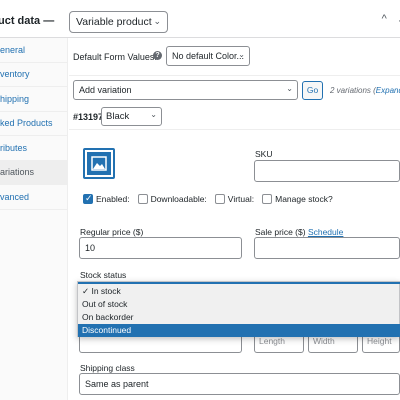 The image size is (400, 400). I want to click on default-form-values-label: Default Form Values:, so click(115, 57).